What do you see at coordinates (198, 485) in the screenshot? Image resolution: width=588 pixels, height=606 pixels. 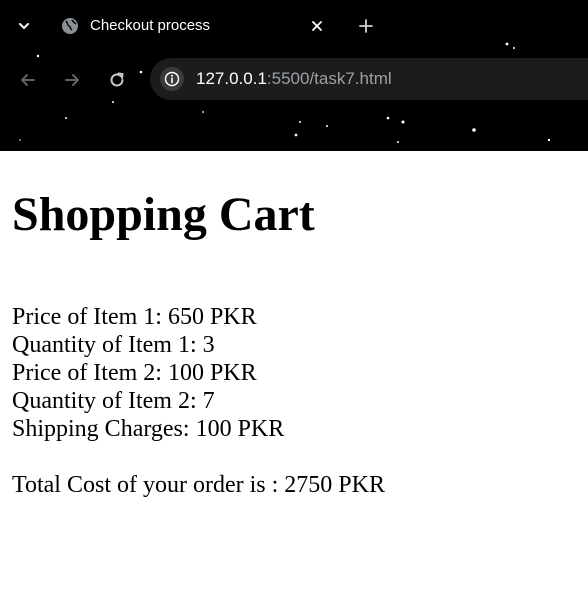 I see `order-total: Total Cost of your order is : 2750 PKR` at bounding box center [198, 485].